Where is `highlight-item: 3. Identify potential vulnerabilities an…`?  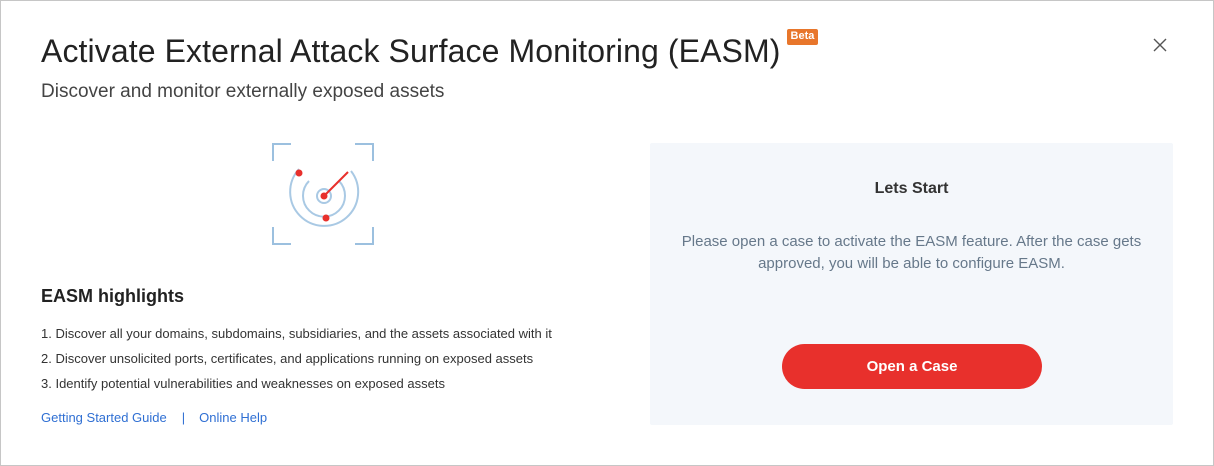 highlight-item: 3. Identify potential vulnerabilities an… is located at coordinates (243, 383).